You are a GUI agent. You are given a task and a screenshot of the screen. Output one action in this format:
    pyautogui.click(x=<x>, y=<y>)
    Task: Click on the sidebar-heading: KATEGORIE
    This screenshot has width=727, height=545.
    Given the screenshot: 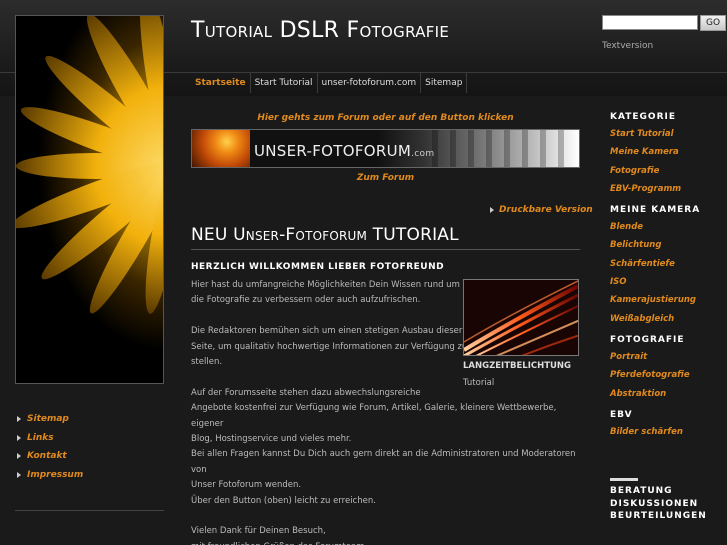 What is the action you would take?
    pyautogui.click(x=643, y=117)
    